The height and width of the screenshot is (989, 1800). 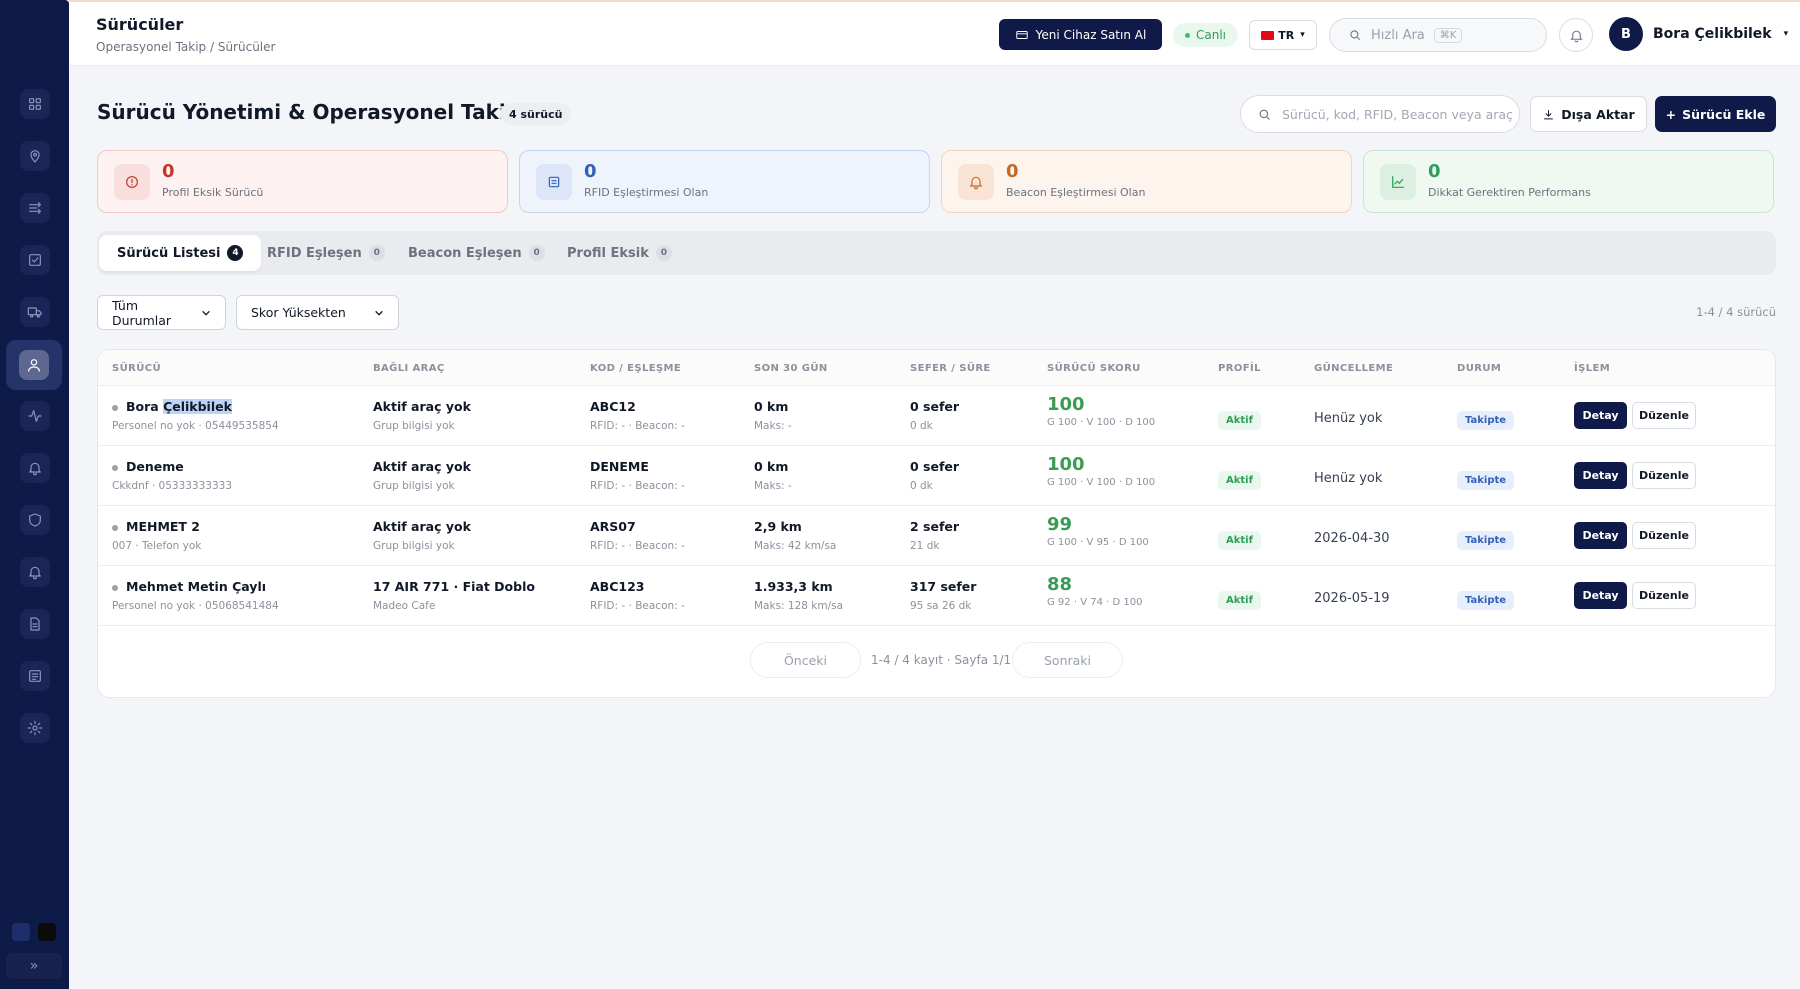 I want to click on stat-performance-attention: 0 Dikkat Gerektiren Performans, so click(x=1568, y=181).